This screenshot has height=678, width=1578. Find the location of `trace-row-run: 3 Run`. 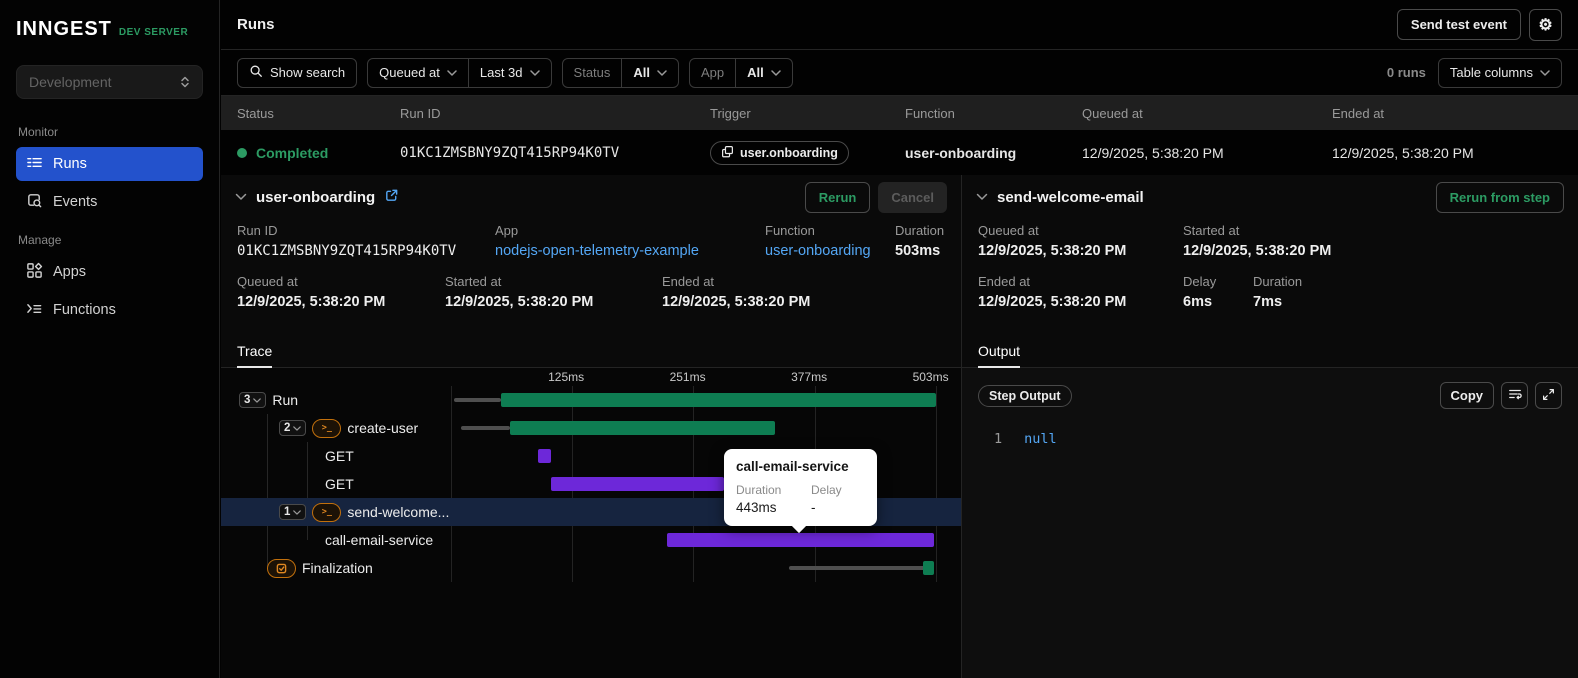

trace-row-run: 3 Run is located at coordinates (591, 400).